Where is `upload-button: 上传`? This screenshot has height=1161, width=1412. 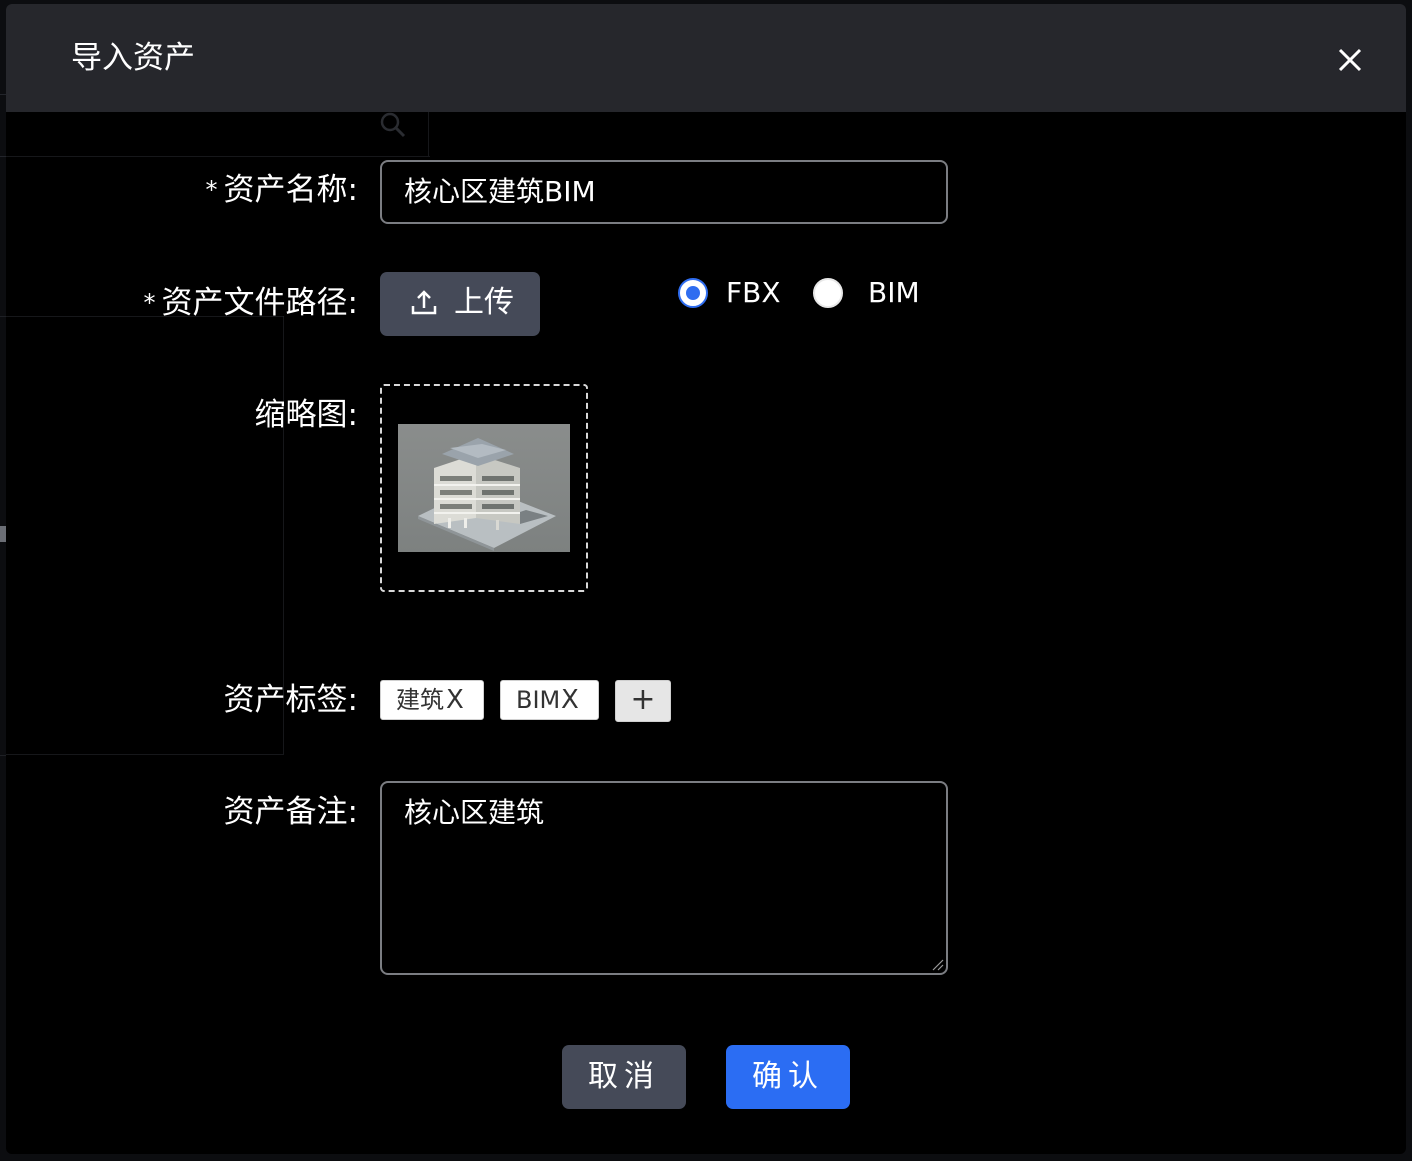
upload-button: 上传 is located at coordinates (460, 304).